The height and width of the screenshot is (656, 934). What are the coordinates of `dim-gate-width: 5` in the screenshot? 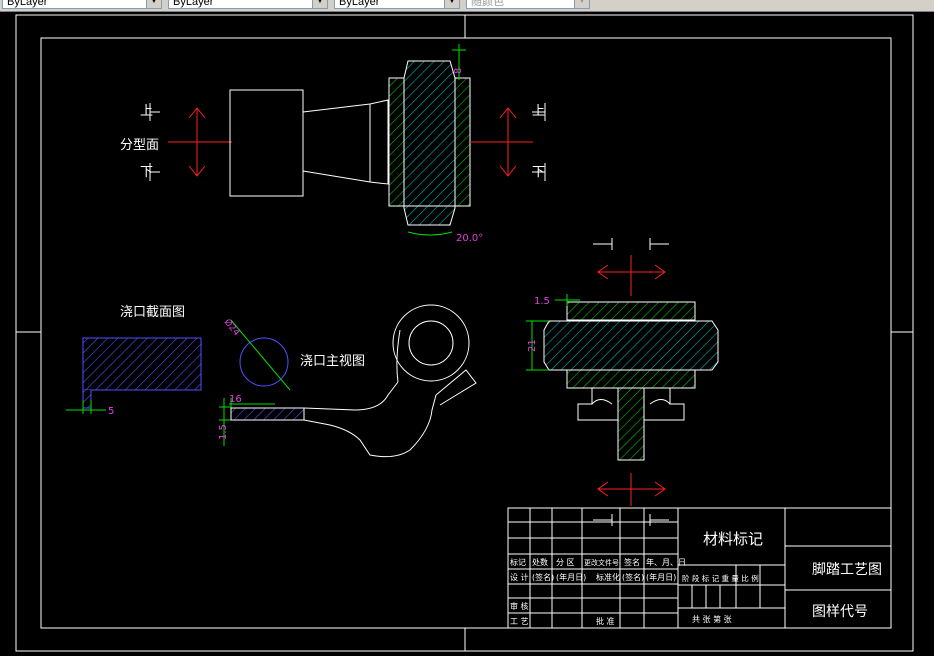 It's located at (111, 411).